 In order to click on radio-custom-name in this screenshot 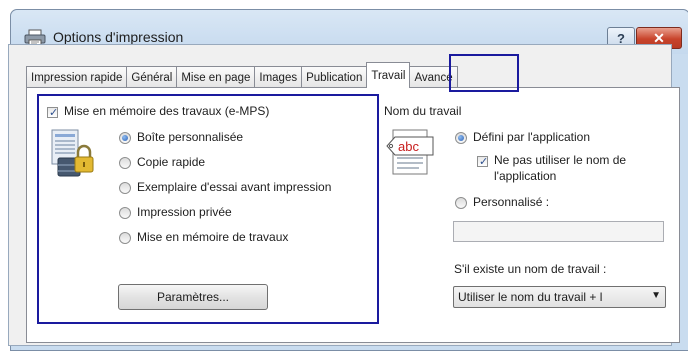, I will do `click(461, 203)`.